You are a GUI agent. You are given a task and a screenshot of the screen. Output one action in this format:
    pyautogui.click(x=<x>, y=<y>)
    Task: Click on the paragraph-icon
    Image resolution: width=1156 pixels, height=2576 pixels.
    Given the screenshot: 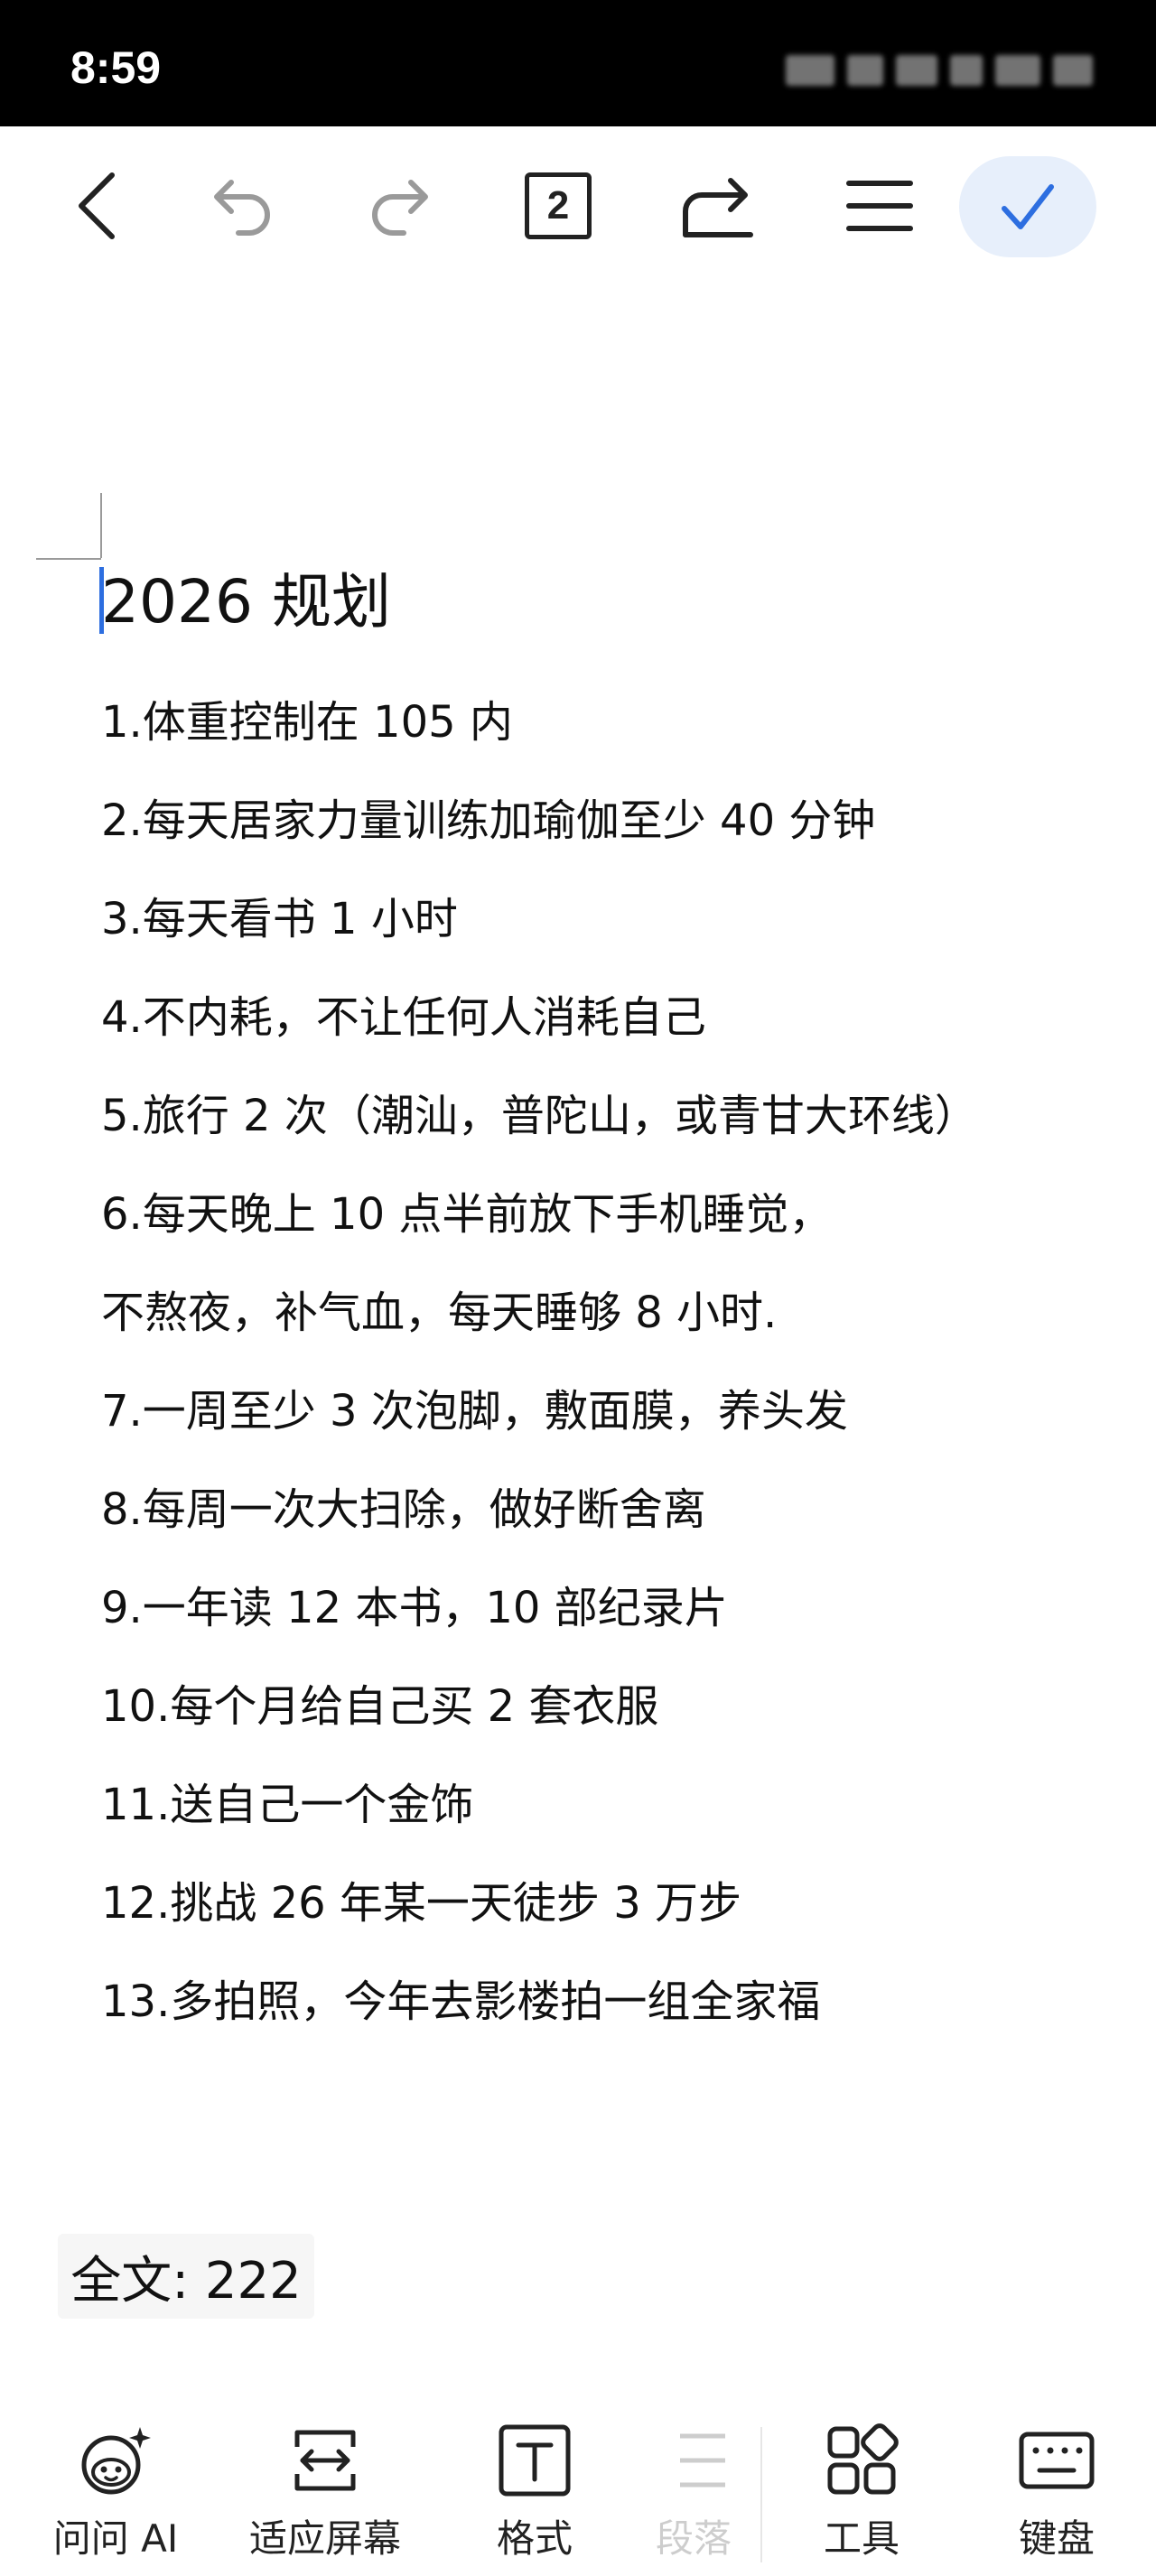 What is the action you would take?
    pyautogui.click(x=693, y=2460)
    